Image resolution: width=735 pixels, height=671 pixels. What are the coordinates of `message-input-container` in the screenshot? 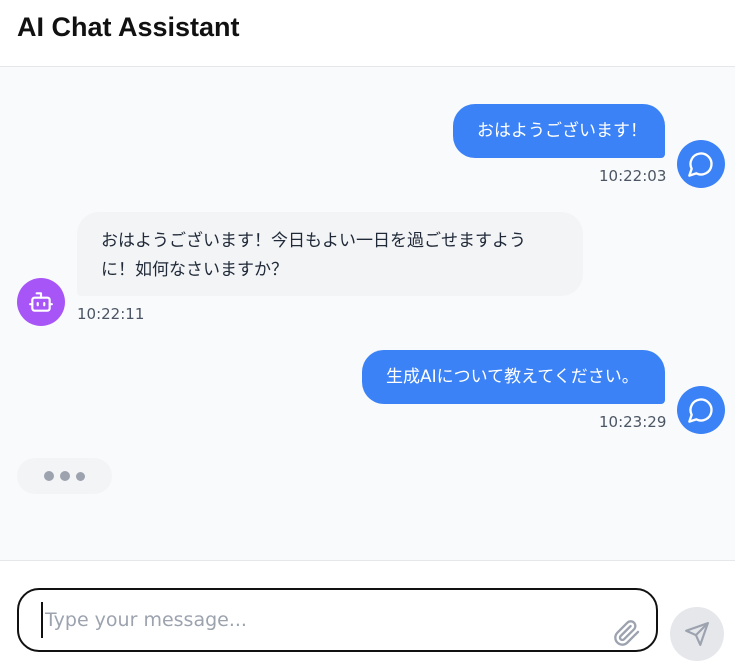 It's located at (337, 620).